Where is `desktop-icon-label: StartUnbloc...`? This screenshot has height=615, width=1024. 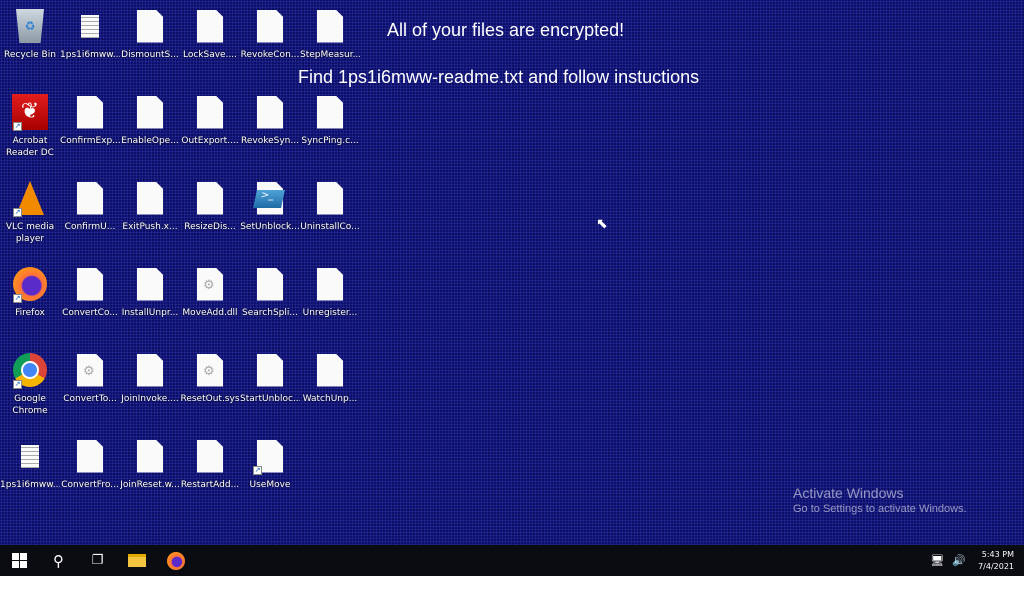 desktop-icon-label: StartUnbloc... is located at coordinates (270, 399).